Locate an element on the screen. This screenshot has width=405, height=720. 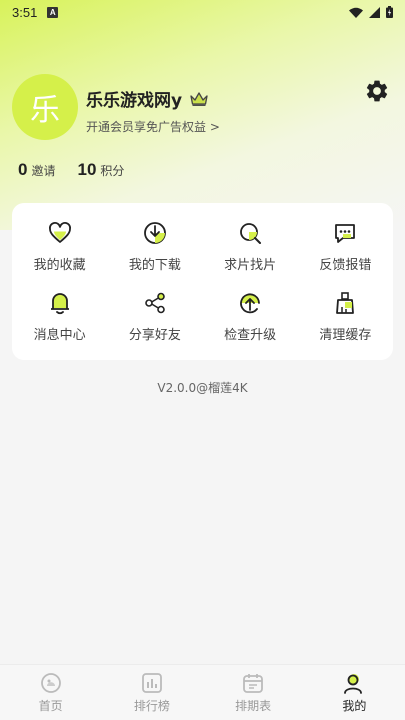
menu-label: 清理缓存 is located at coordinates (345, 336).